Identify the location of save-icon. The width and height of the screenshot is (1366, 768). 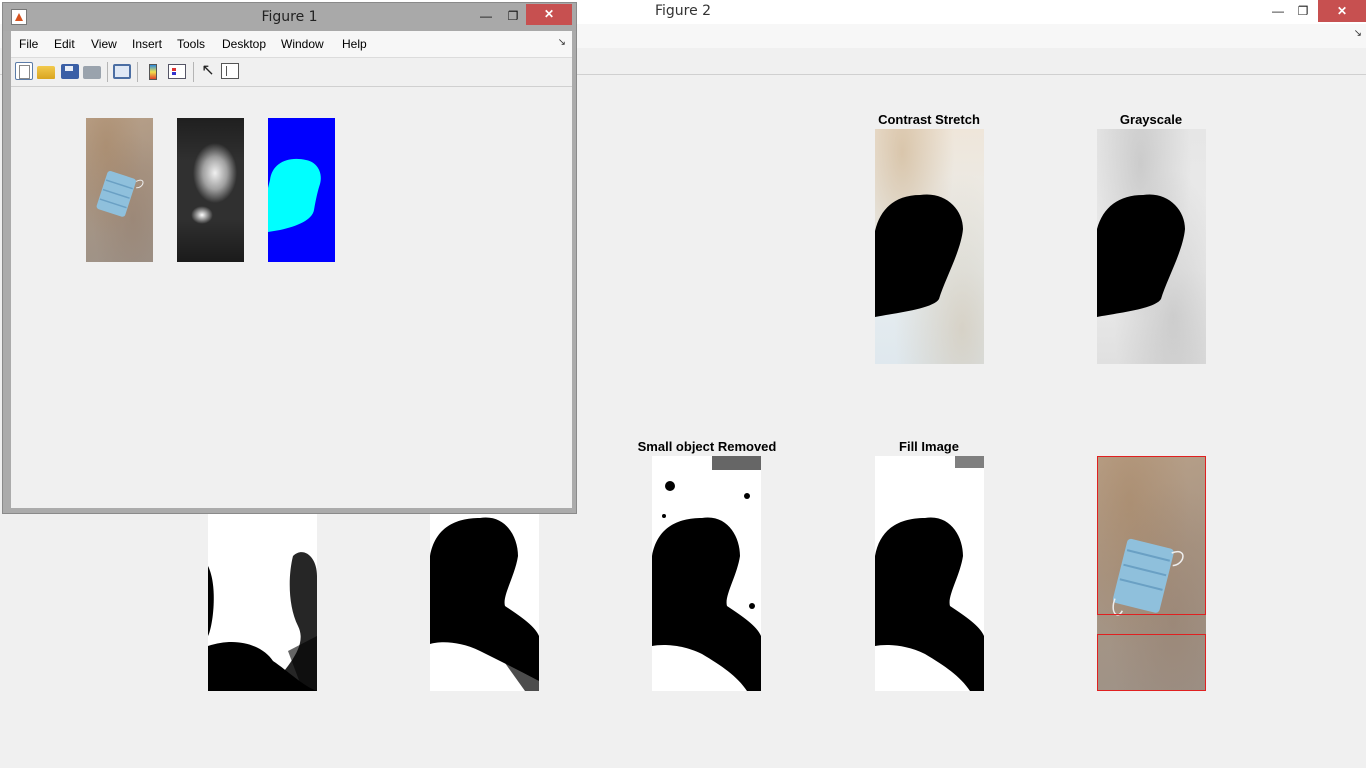
(70, 71).